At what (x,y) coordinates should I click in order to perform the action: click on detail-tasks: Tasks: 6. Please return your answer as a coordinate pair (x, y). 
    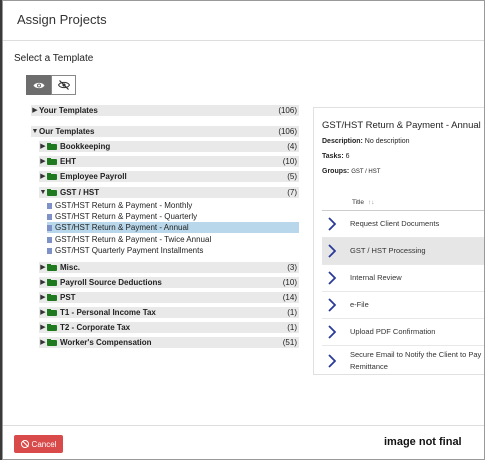
    Looking at the image, I should click on (336, 156).